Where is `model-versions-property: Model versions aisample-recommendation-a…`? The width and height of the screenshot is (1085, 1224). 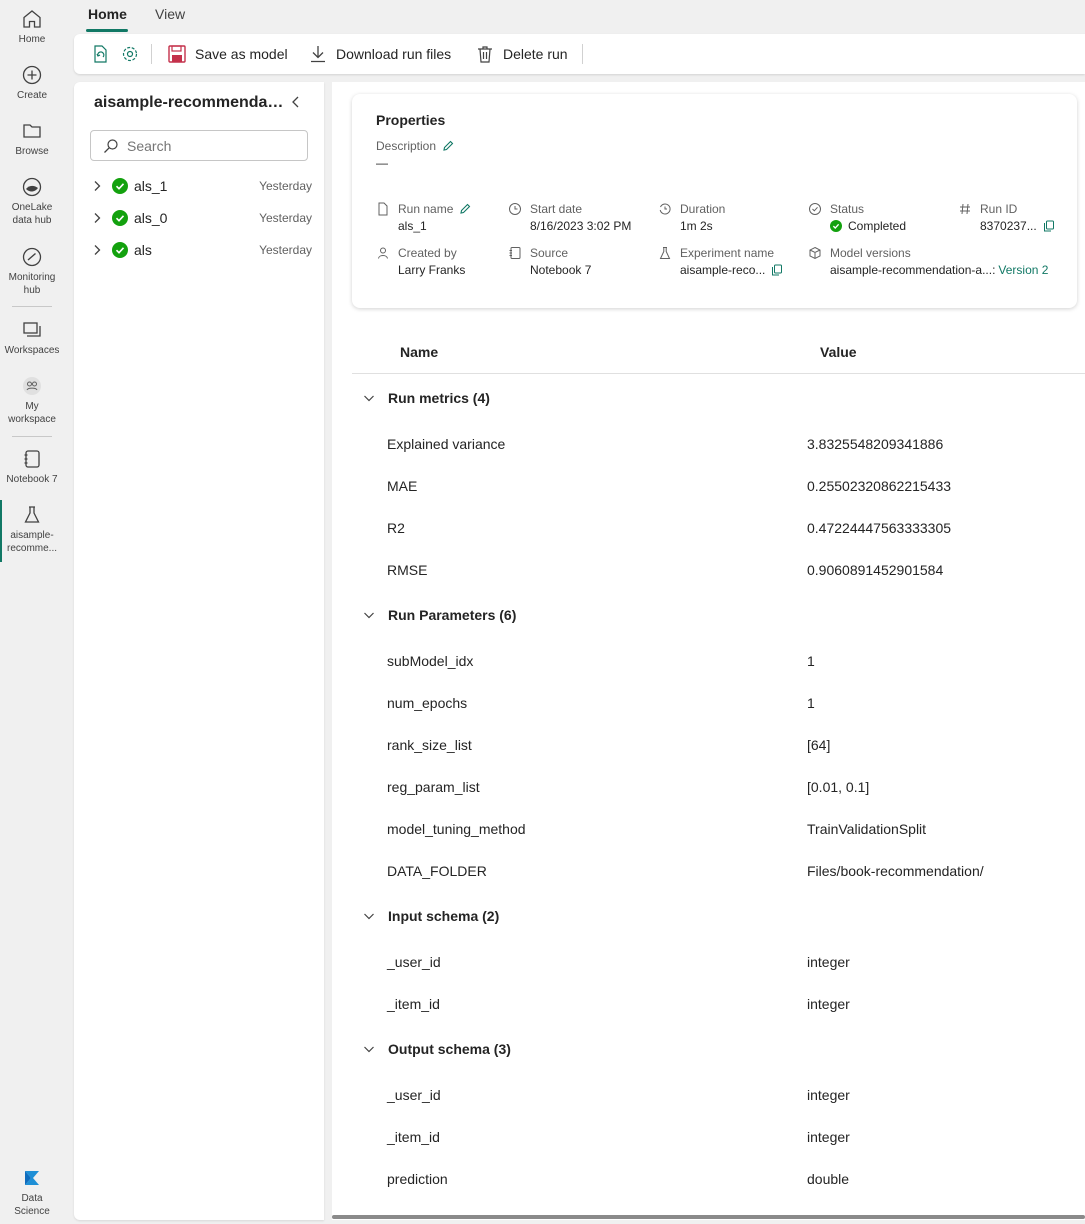
model-versions-property: Model versions aisample-recommendation-a… is located at coordinates (928, 261).